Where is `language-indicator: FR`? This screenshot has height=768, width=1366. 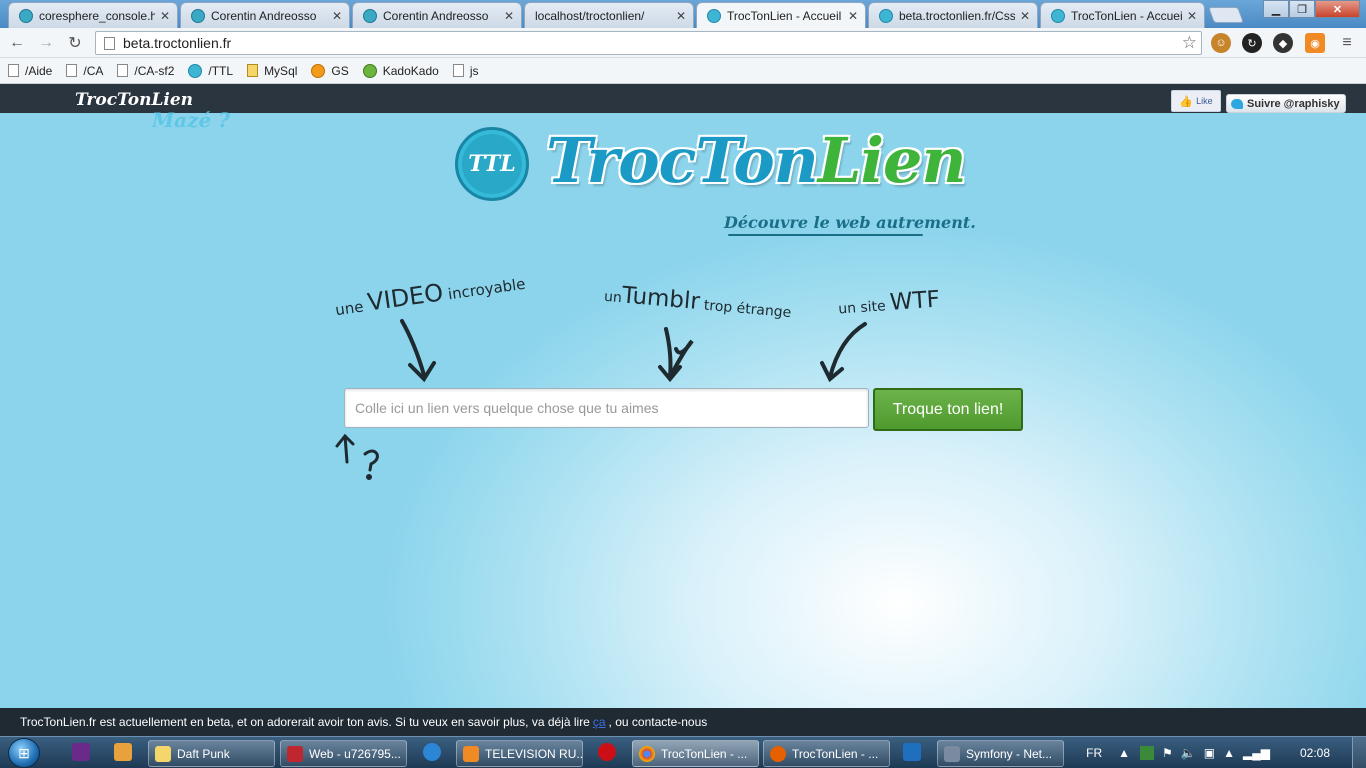 language-indicator: FR is located at coordinates (1094, 753).